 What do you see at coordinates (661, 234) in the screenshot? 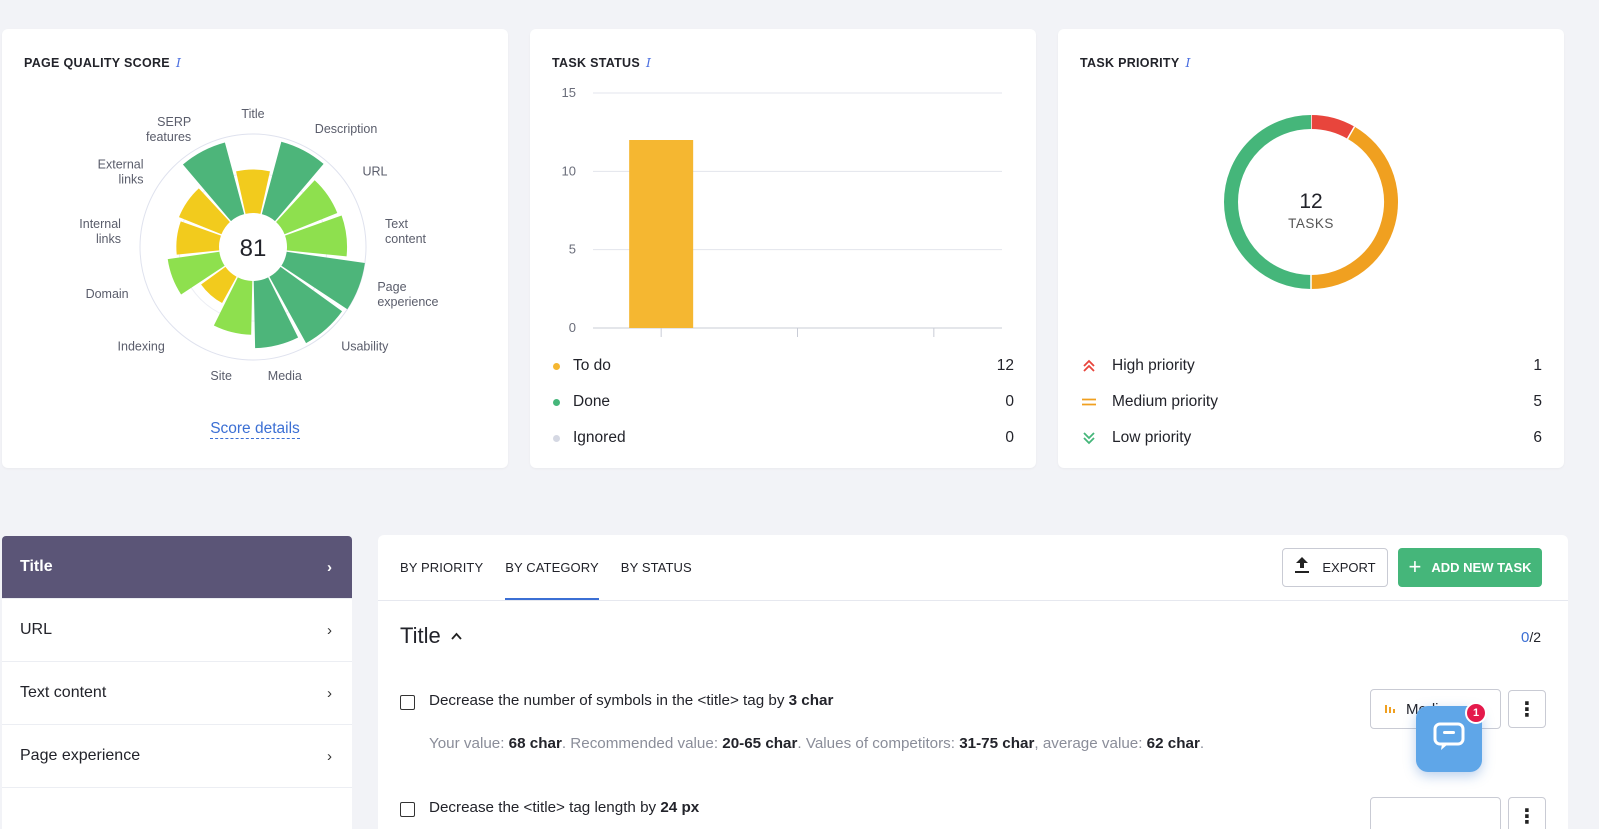
I see `bar-to-do` at bounding box center [661, 234].